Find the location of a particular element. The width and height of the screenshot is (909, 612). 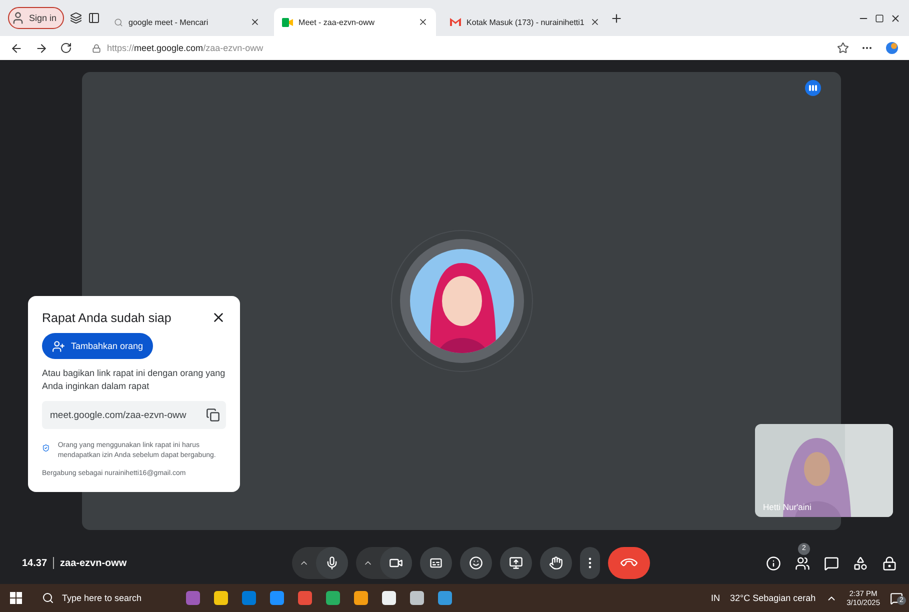

sign-in-button: Sign in is located at coordinates (36, 18).